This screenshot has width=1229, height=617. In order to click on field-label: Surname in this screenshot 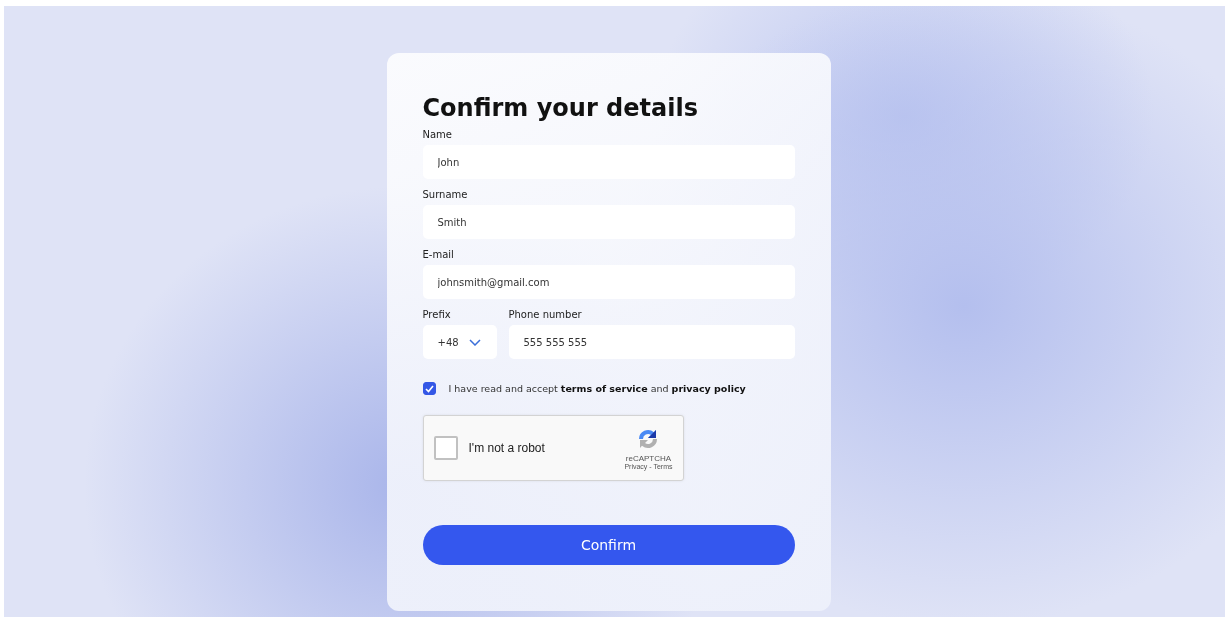, I will do `click(445, 195)`.